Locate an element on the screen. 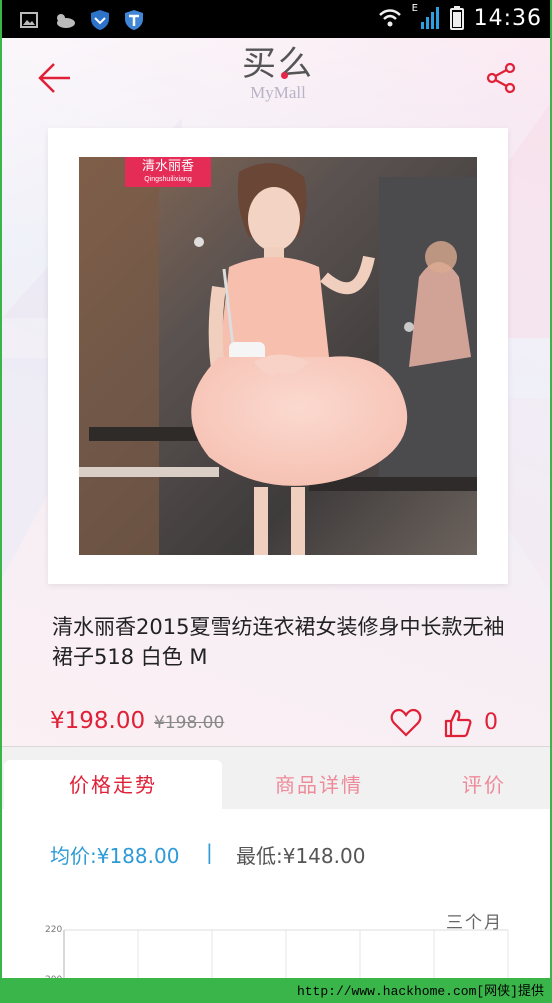  status-notifications is located at coordinates (82, 20).